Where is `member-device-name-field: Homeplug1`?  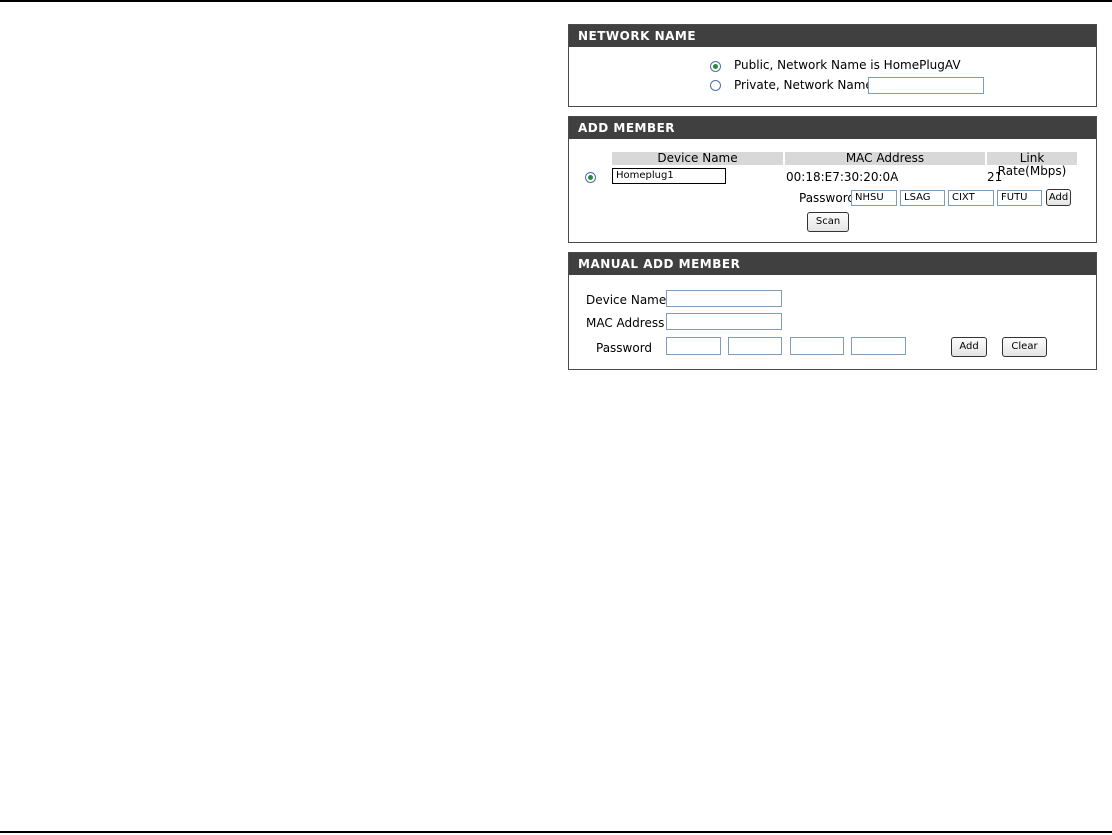
member-device-name-field: Homeplug1 is located at coordinates (669, 176).